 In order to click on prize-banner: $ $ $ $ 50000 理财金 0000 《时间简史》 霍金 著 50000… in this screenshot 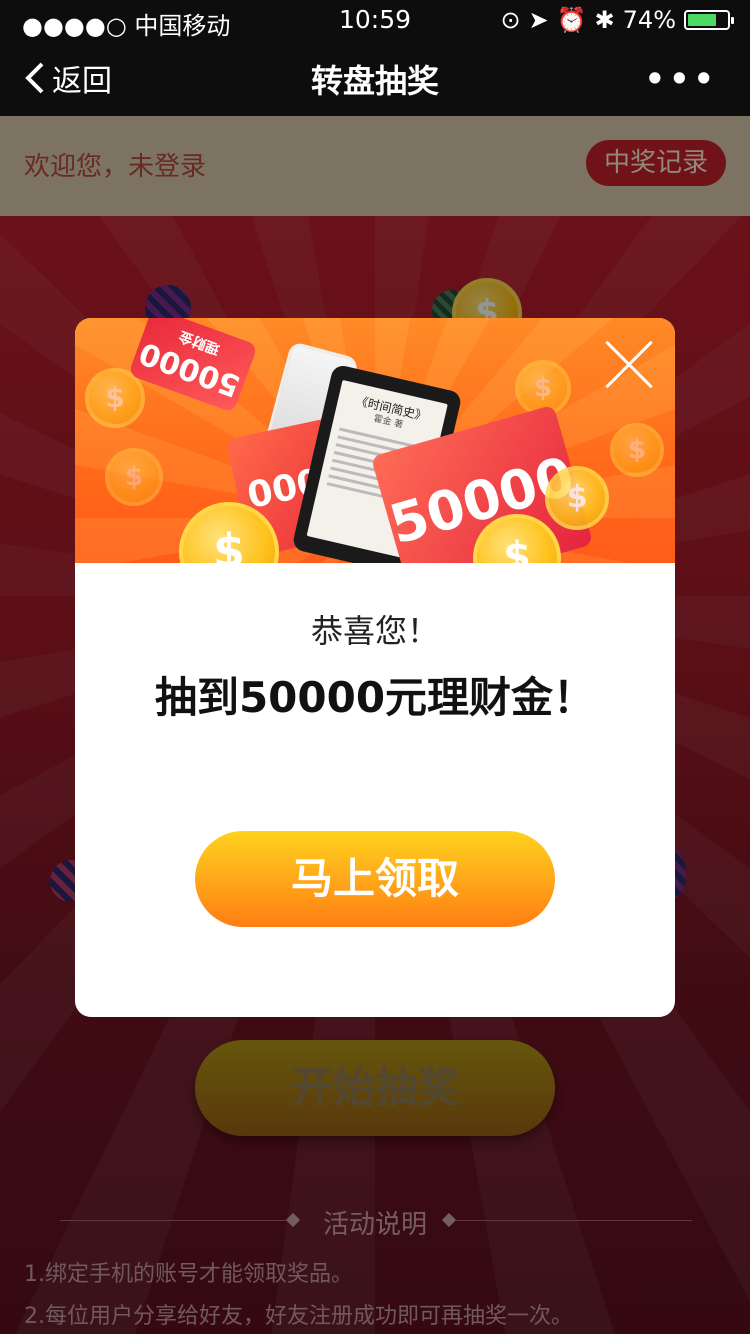, I will do `click(375, 440)`.